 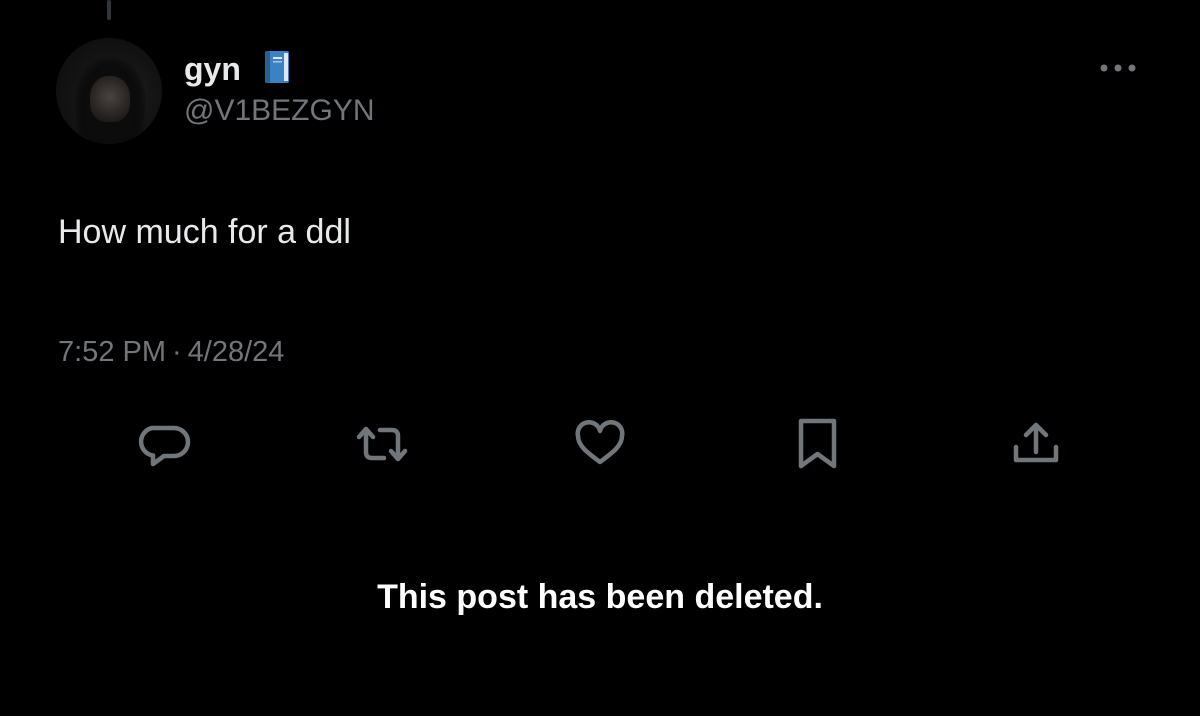 I want to click on share-button, so click(x=1036, y=444).